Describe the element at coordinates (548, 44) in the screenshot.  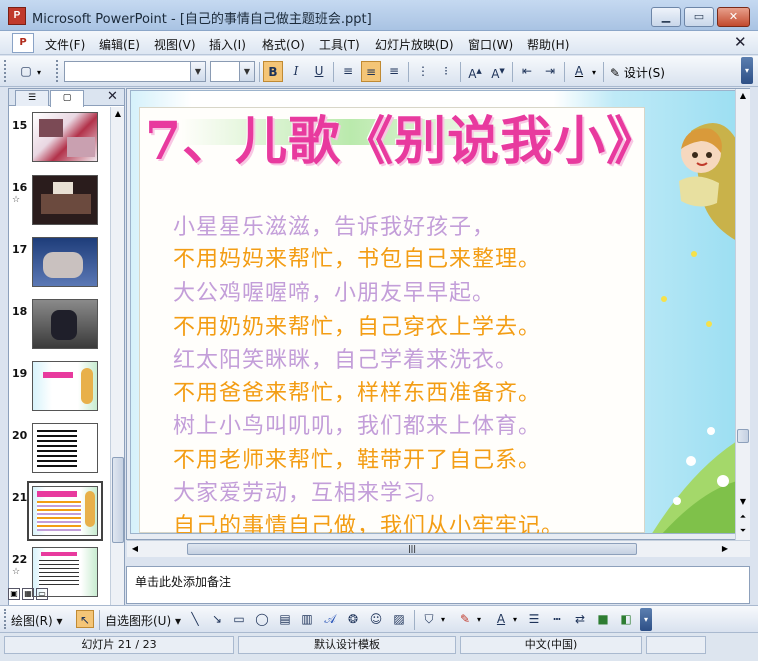
I see `menu-help: 帮助(H)` at that location.